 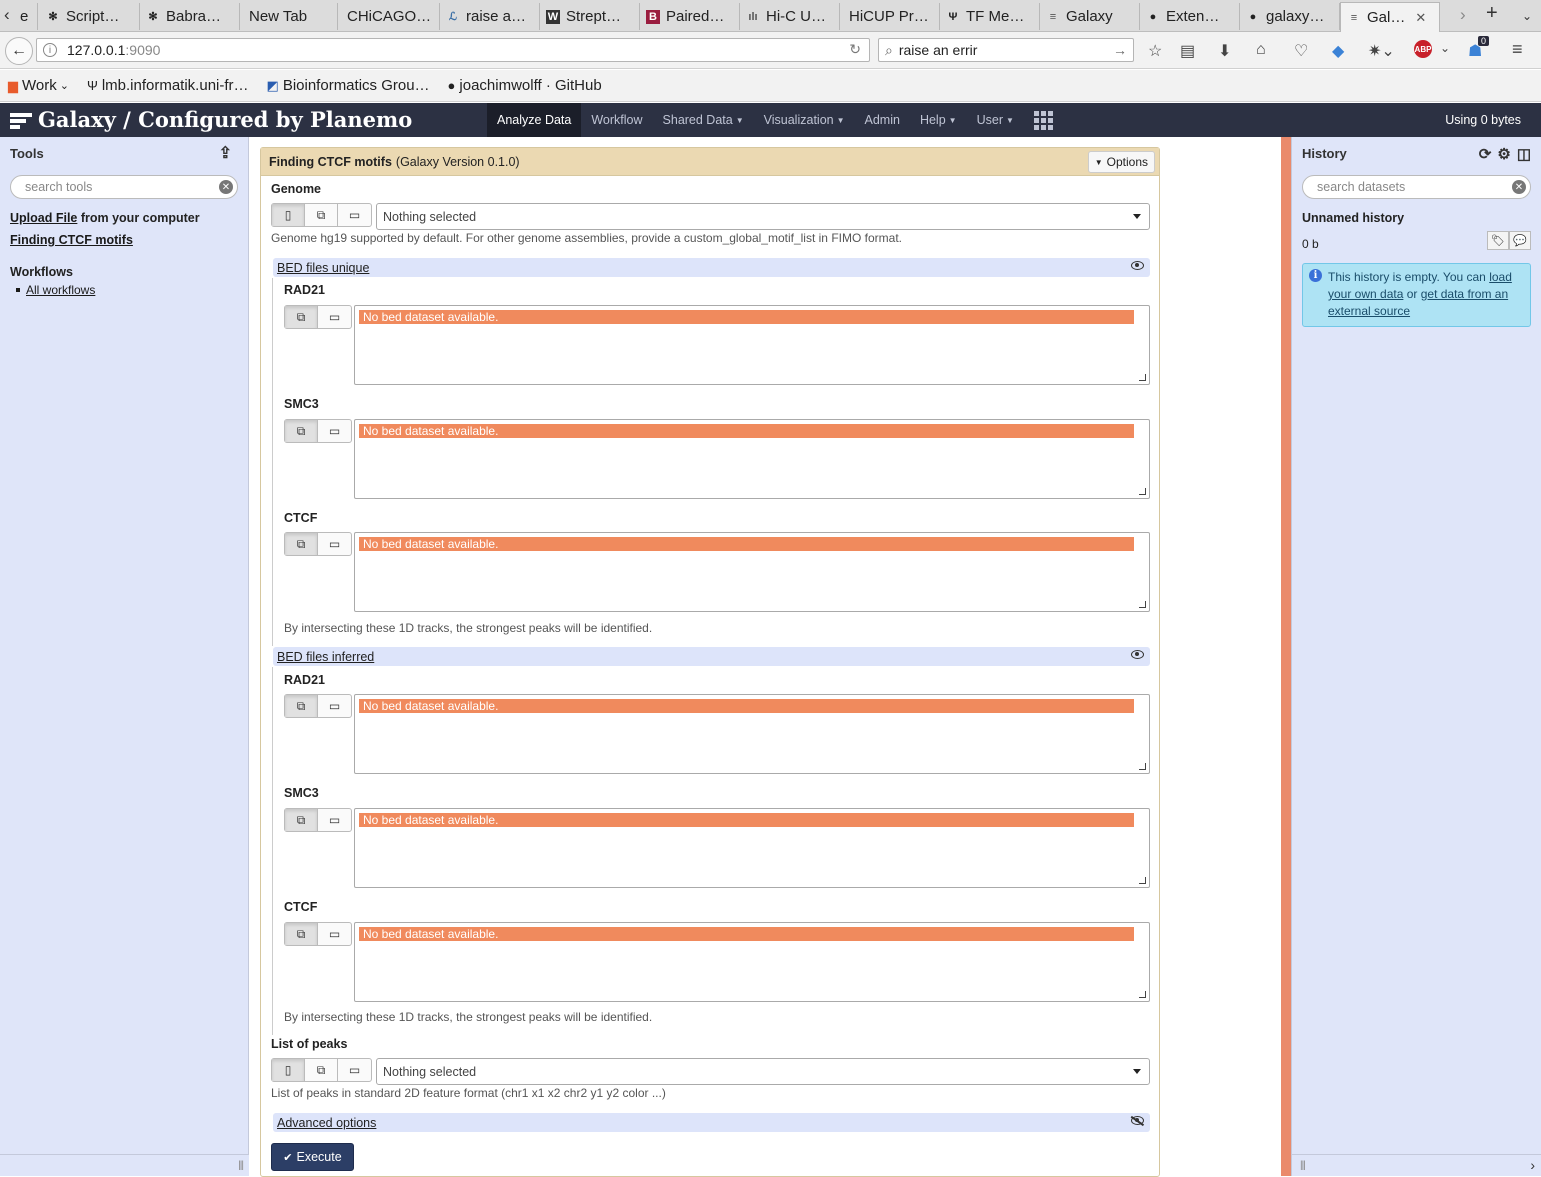 I want to click on tool-search-input: search tools ✕, so click(x=124, y=187).